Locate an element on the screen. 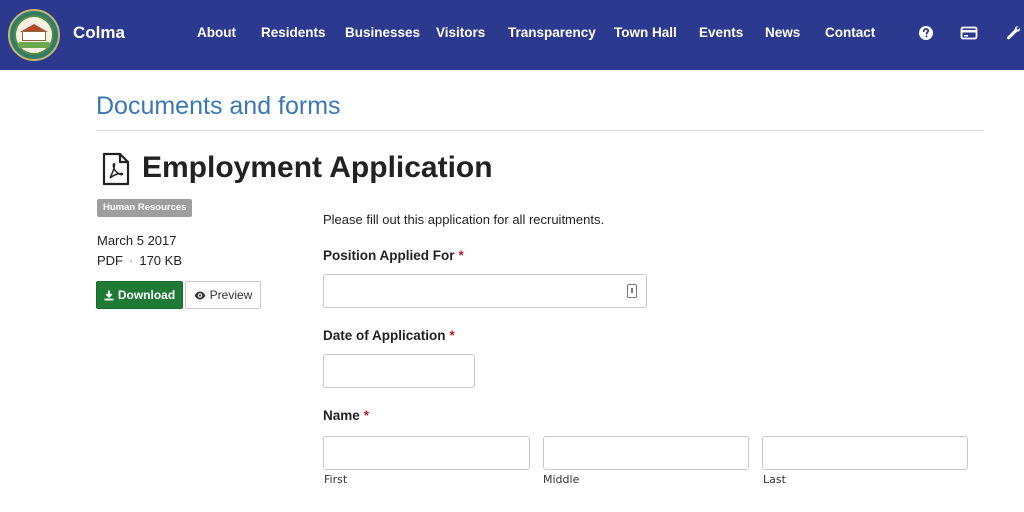 The height and width of the screenshot is (512, 1024). preview-label: Preview is located at coordinates (231, 295).